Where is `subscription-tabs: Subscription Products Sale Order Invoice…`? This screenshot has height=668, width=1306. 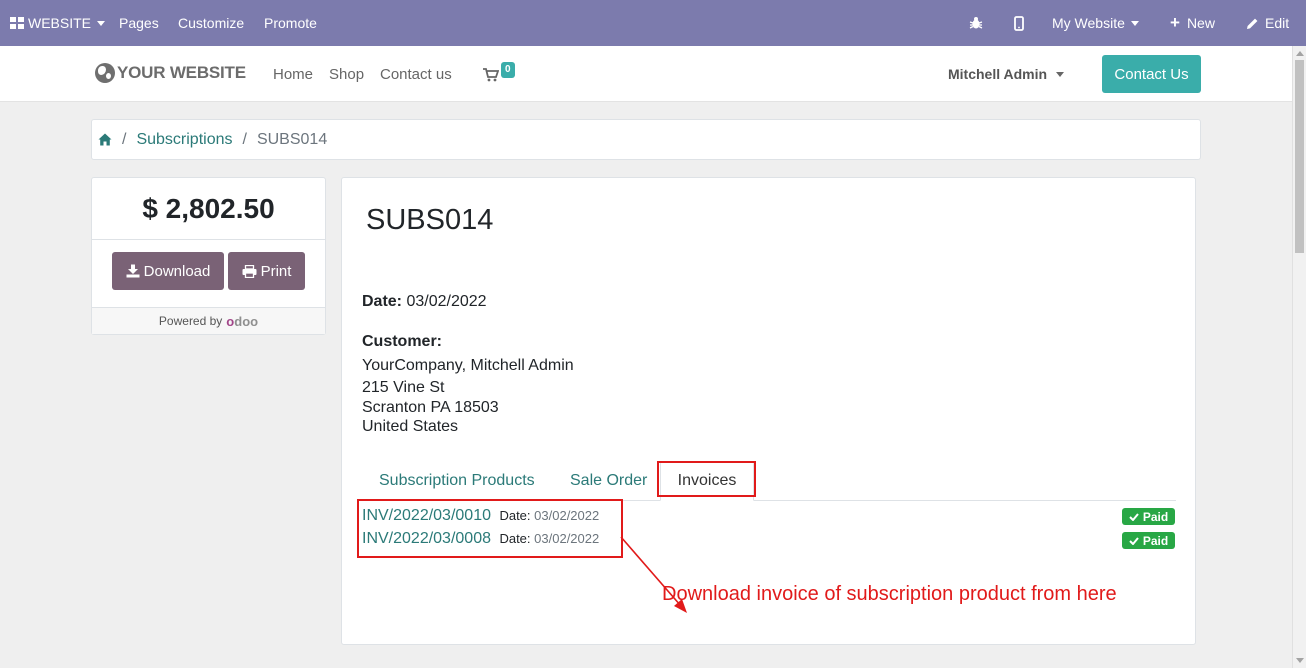 subscription-tabs: Subscription Products Sale Order Invoice… is located at coordinates (767, 481).